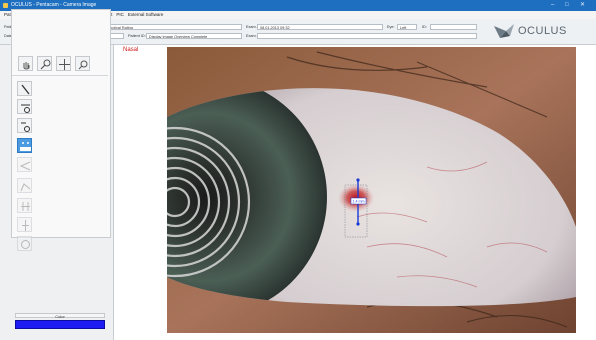  I want to click on eye-label: Eye:, so click(391, 27).